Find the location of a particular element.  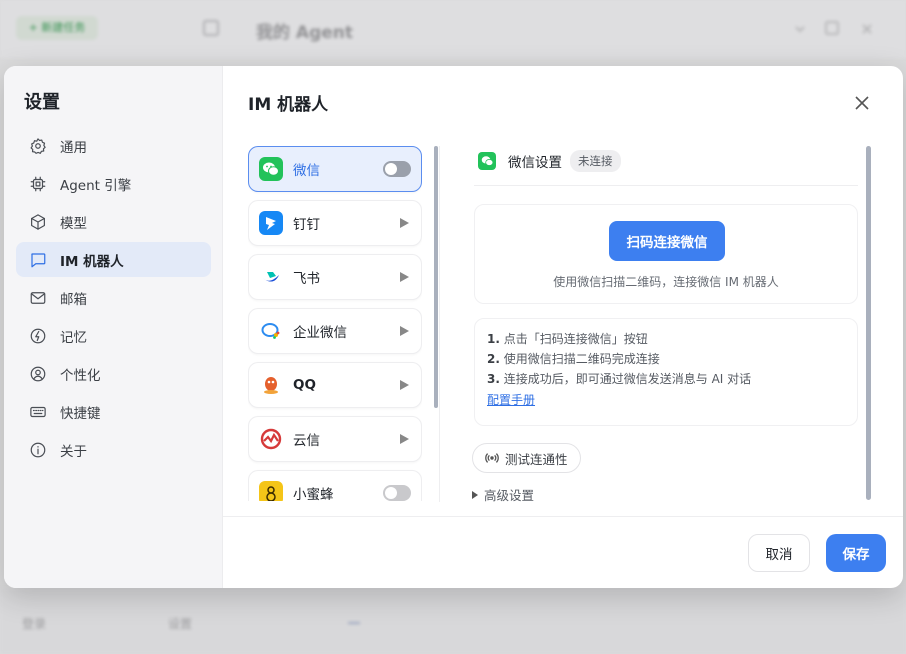

keyboard-icon is located at coordinates (38, 412).